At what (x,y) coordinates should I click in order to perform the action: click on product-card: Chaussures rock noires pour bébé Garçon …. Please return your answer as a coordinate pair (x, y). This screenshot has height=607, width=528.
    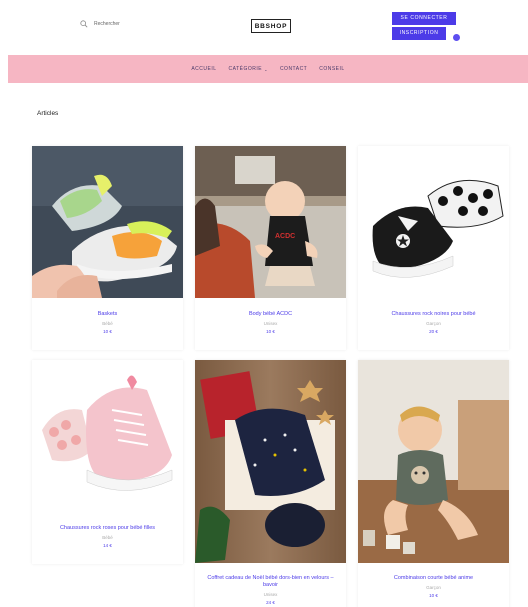
    Looking at the image, I should click on (433, 248).